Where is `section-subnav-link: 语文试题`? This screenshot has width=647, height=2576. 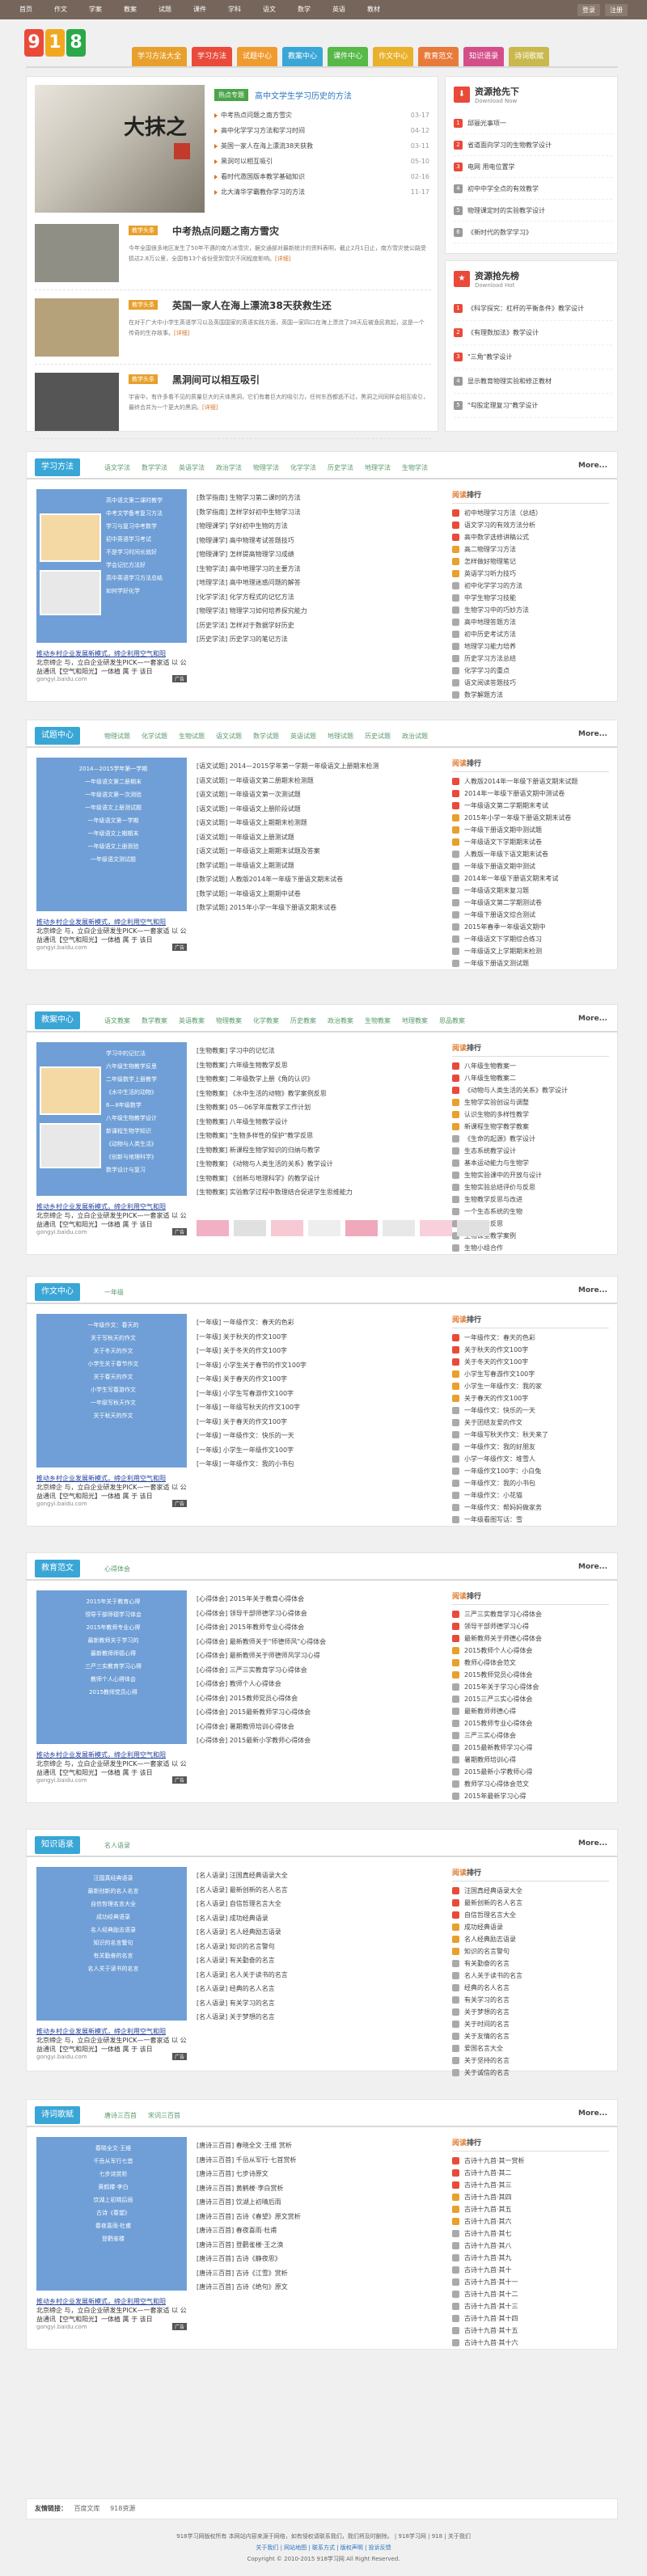
section-subnav-link: 语文试题 is located at coordinates (229, 736).